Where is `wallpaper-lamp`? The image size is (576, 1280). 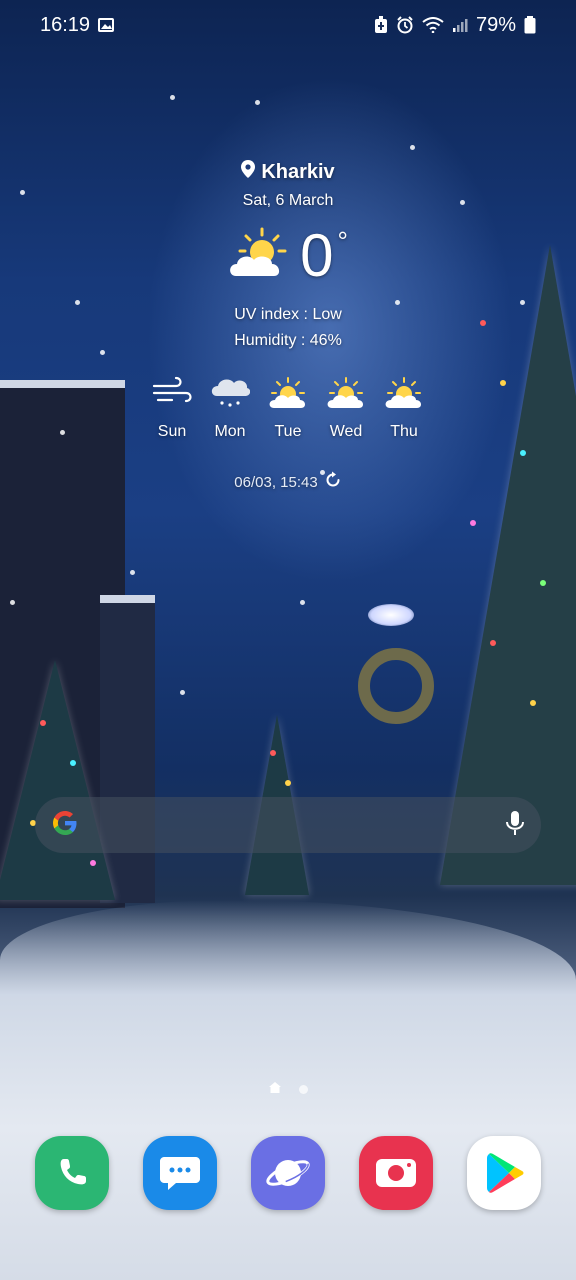 wallpaper-lamp is located at coordinates (391, 615).